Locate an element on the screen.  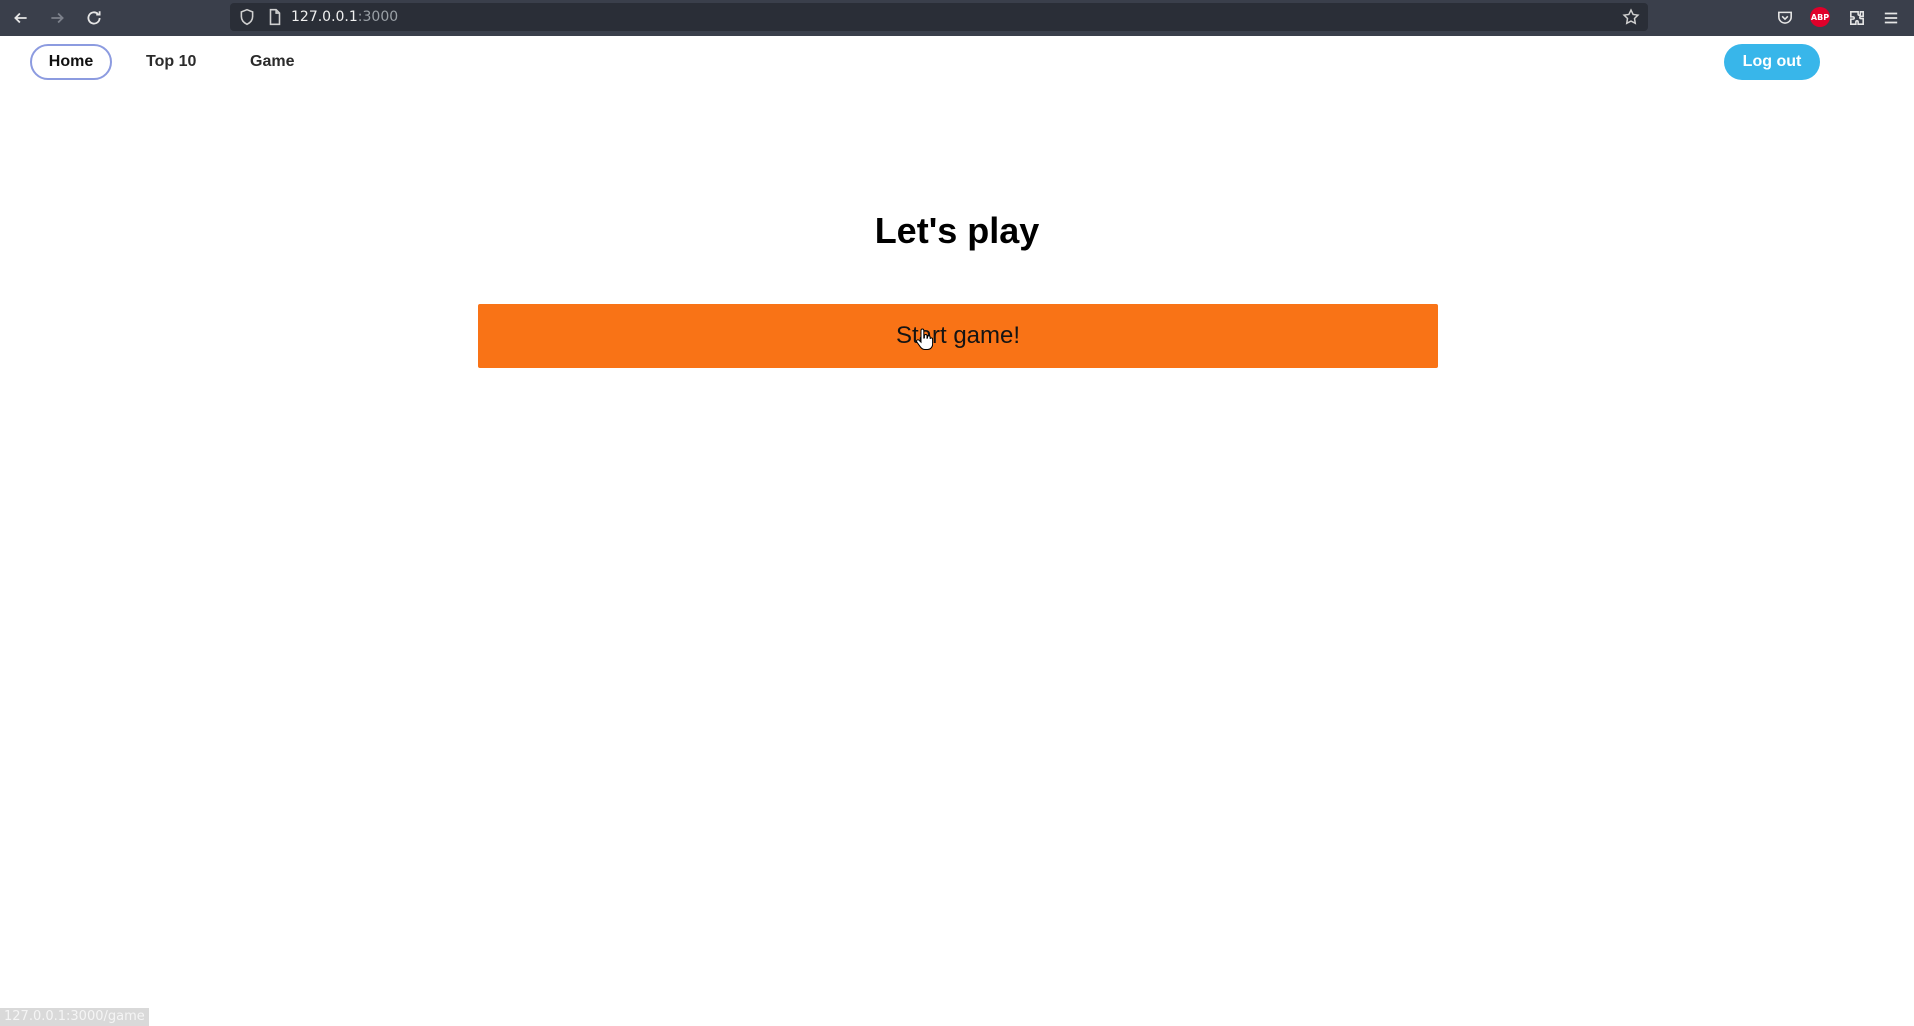
browser-toolbar: 127.0.0.1:3000 ABP is located at coordinates (957, 18).